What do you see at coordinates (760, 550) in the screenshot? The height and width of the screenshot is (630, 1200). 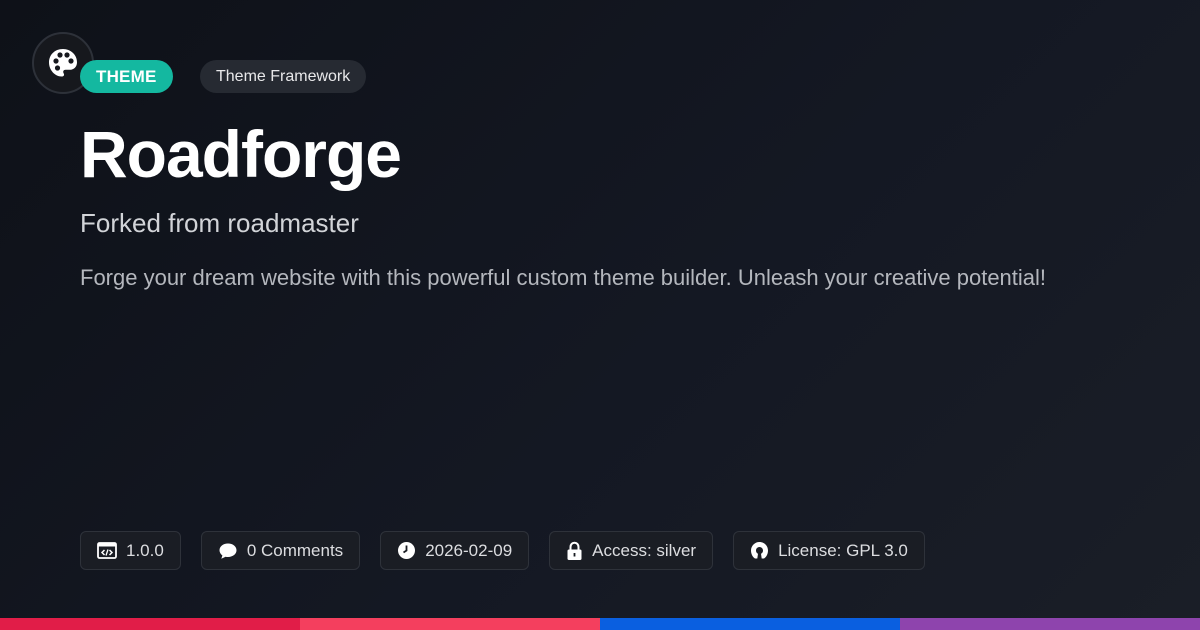 I see `open-source-icon` at bounding box center [760, 550].